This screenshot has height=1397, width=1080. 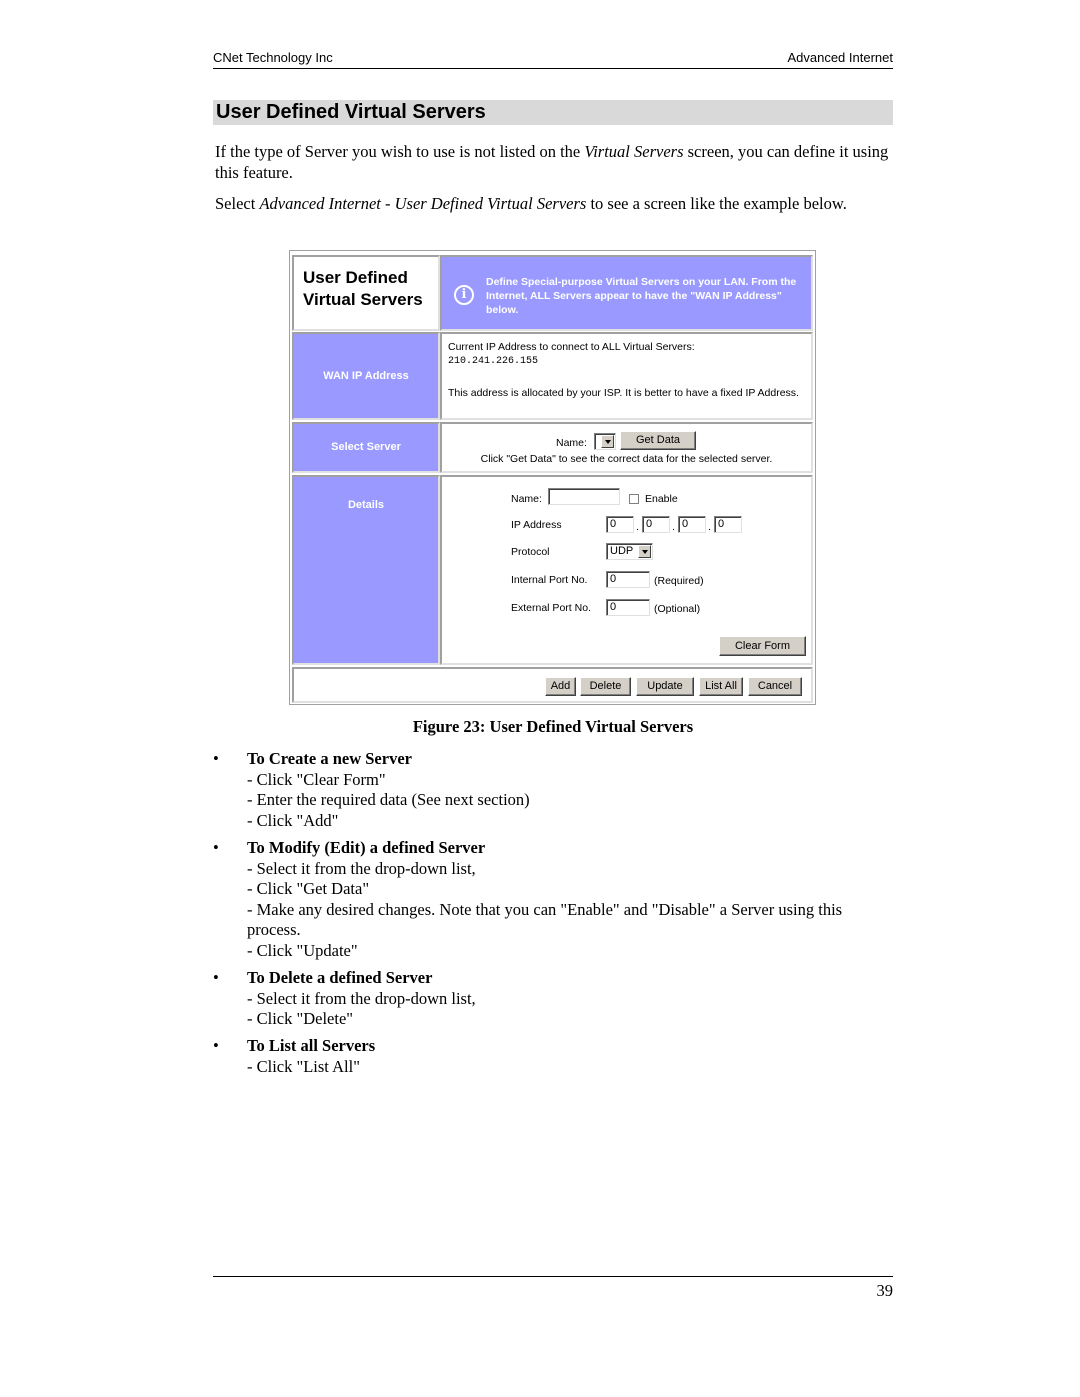 I want to click on screen-title-cell: User Defined Virtual Servers, so click(x=366, y=293).